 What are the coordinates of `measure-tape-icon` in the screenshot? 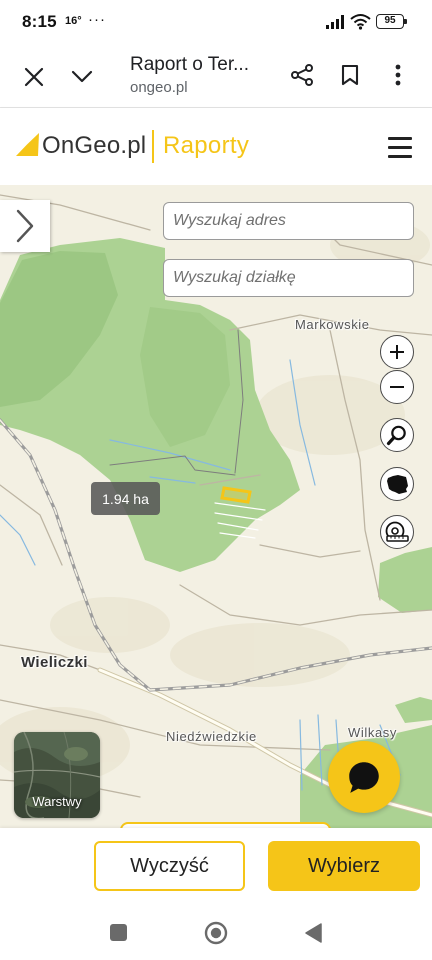 It's located at (397, 531).